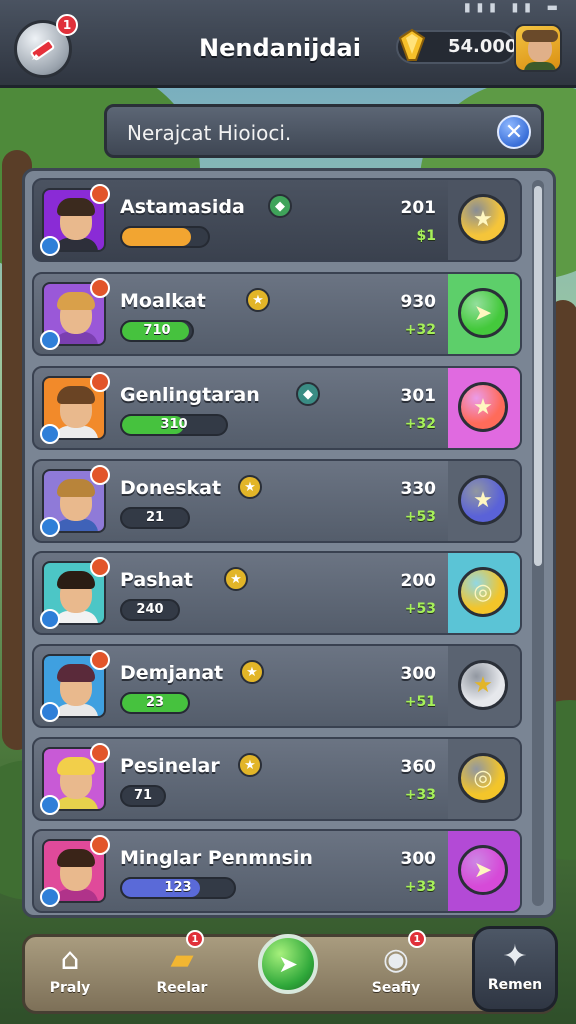  What do you see at coordinates (418, 208) in the screenshot?
I see `player-score: 201` at bounding box center [418, 208].